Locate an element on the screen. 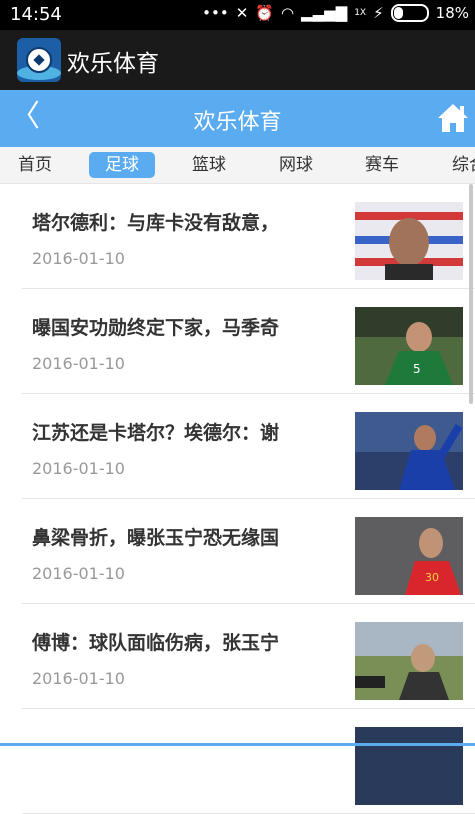 Image resolution: width=475 pixels, height=814 pixels. tab-basketball: 篮球 is located at coordinates (209, 165).